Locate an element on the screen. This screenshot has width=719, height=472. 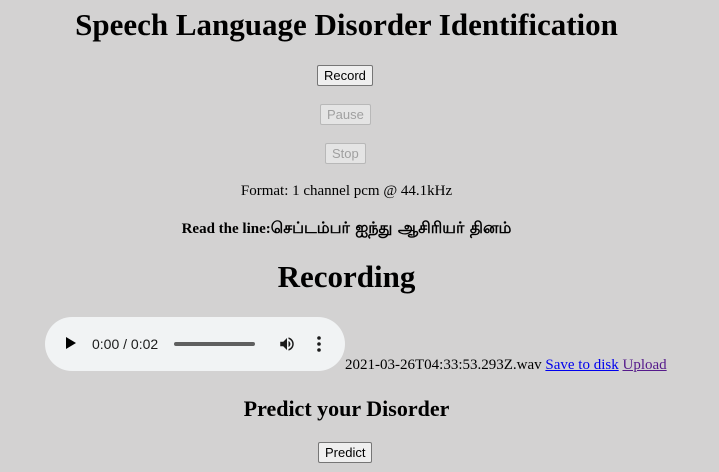
predict-heading: Predict your Disorder is located at coordinates (346, 408).